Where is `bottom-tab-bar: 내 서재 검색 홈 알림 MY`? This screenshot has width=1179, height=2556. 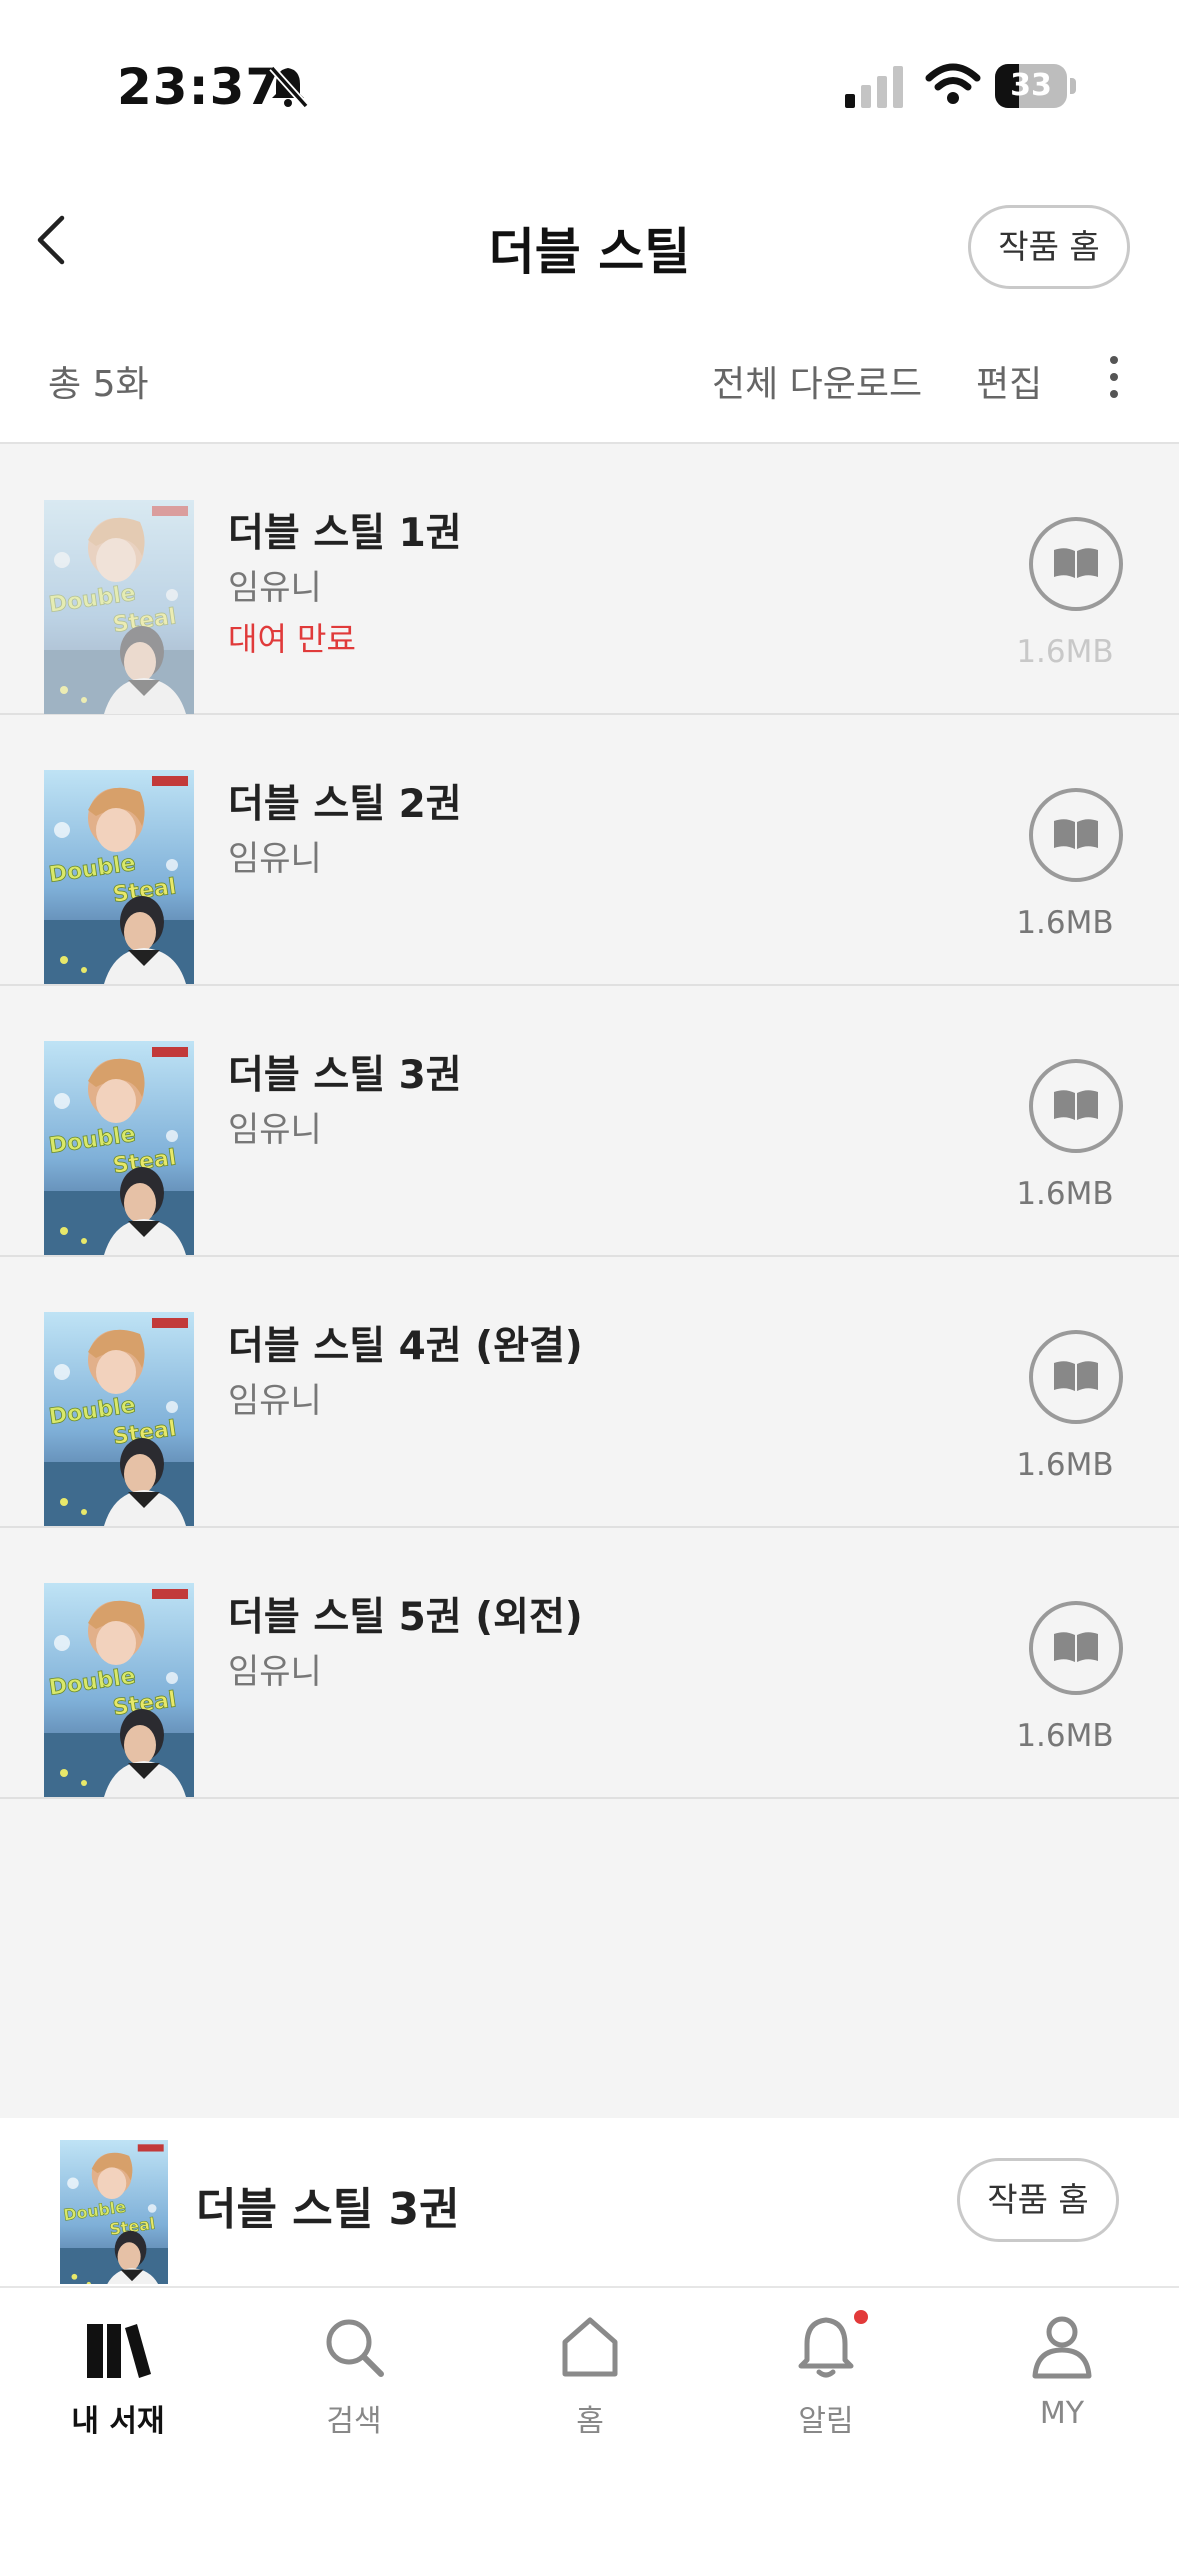
bottom-tab-bar: 내 서재 검색 홈 알림 MY is located at coordinates (589, 2421).